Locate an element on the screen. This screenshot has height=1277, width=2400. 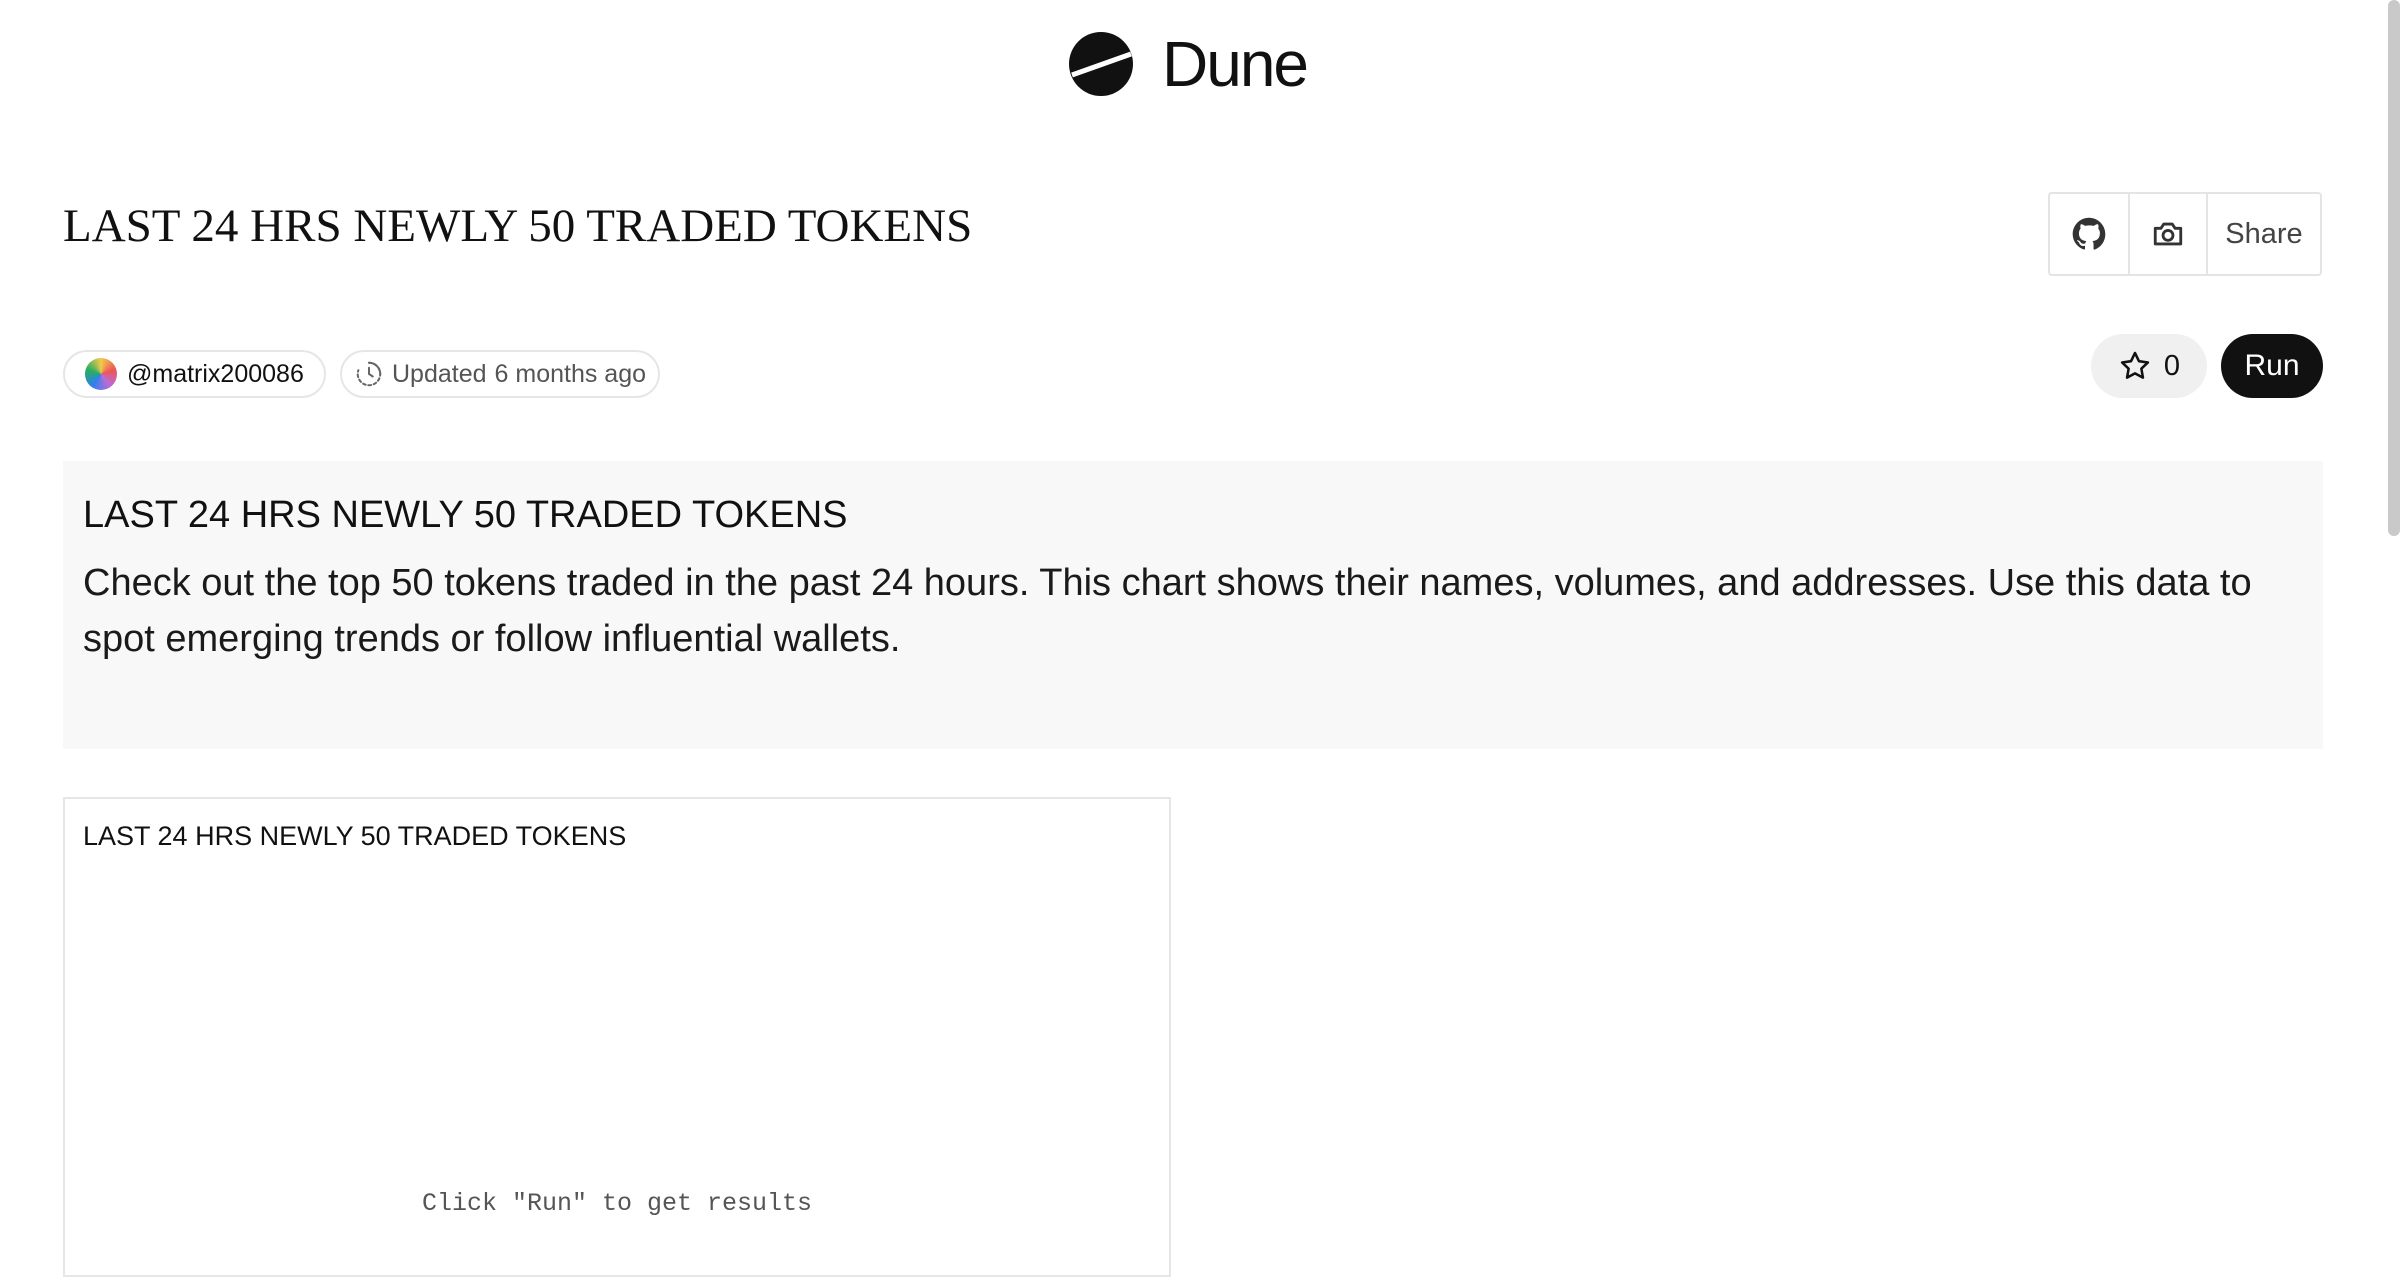
action-button-group: Share is located at coordinates (2185, 234).